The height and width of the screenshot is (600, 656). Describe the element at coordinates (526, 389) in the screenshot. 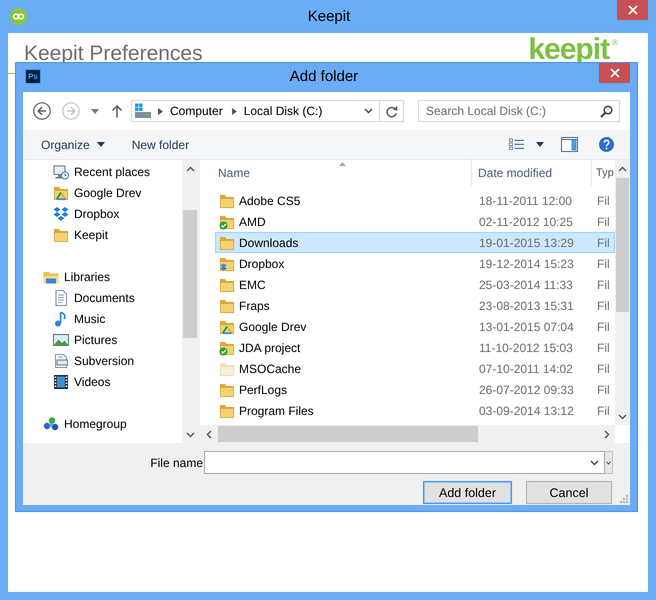

I see `date-modified: 26-07-2012 09:33` at that location.